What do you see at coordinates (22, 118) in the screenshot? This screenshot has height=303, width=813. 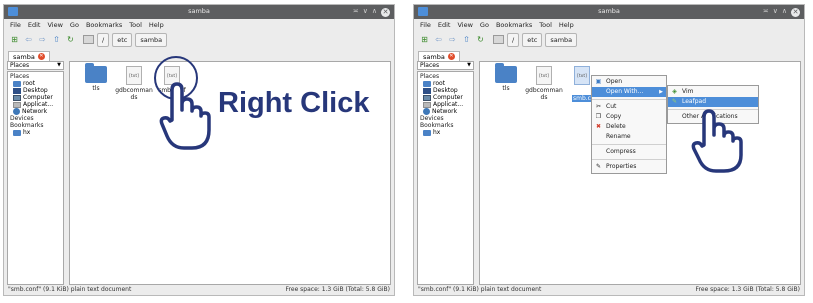 I see `sidebar-section-devices: Devices` at bounding box center [22, 118].